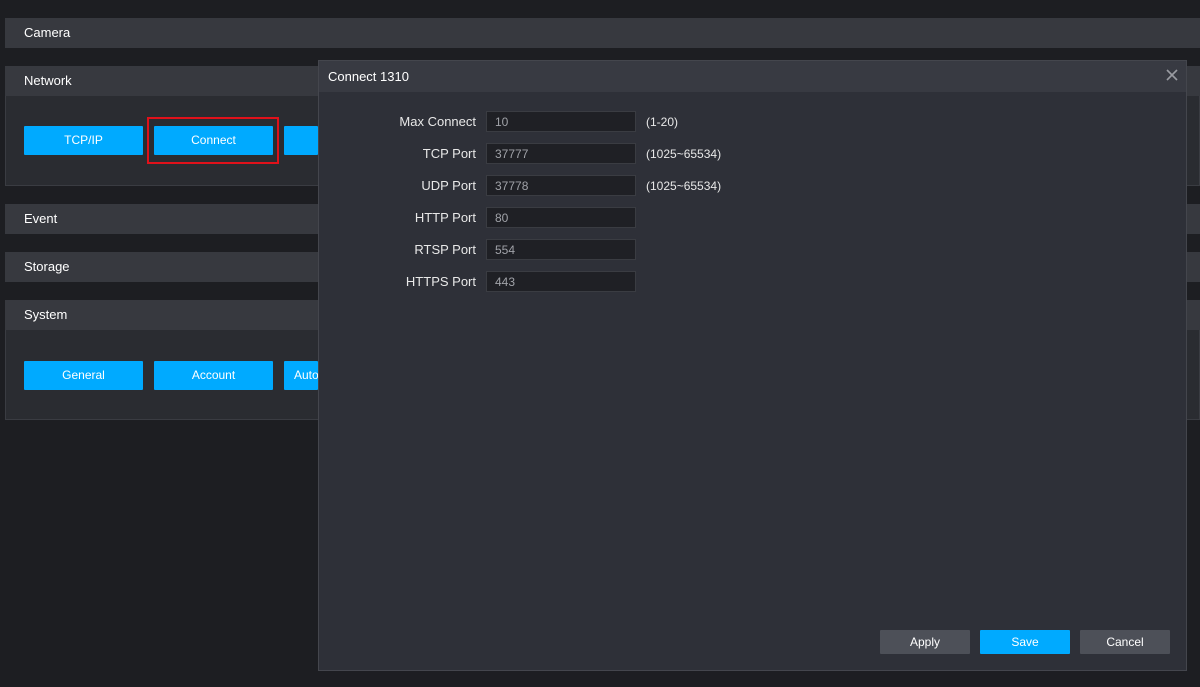 The height and width of the screenshot is (687, 1200). What do you see at coordinates (368, 76) in the screenshot?
I see `dialog-title: Connect 1310` at bounding box center [368, 76].